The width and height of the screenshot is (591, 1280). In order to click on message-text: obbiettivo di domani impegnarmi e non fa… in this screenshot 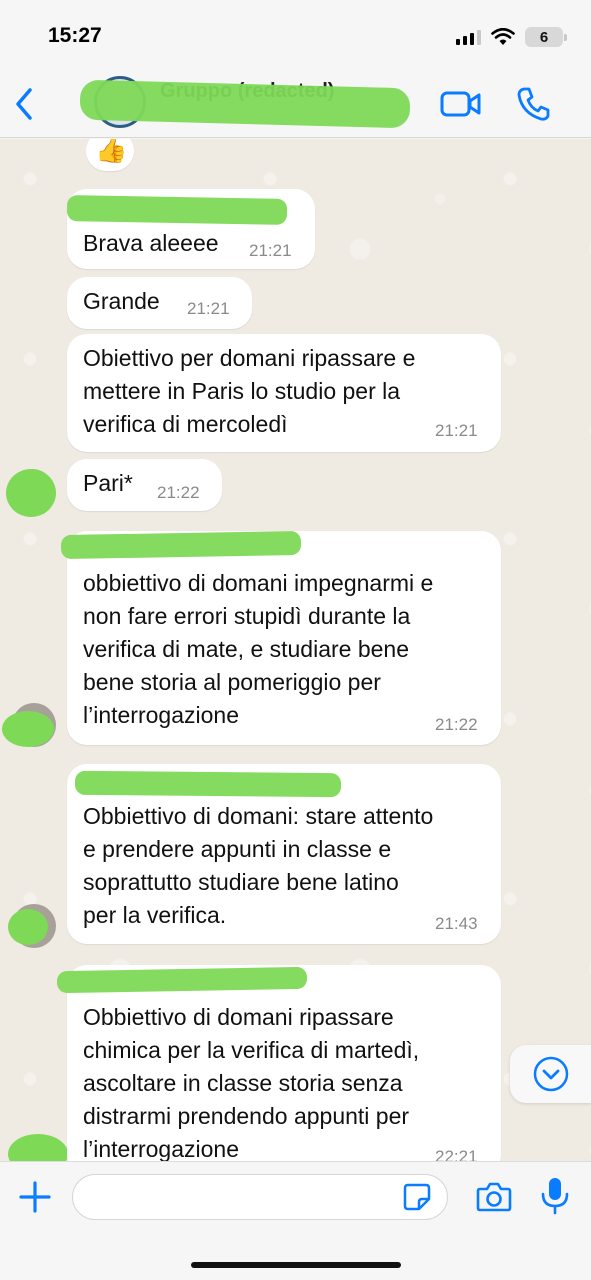, I will do `click(258, 649)`.